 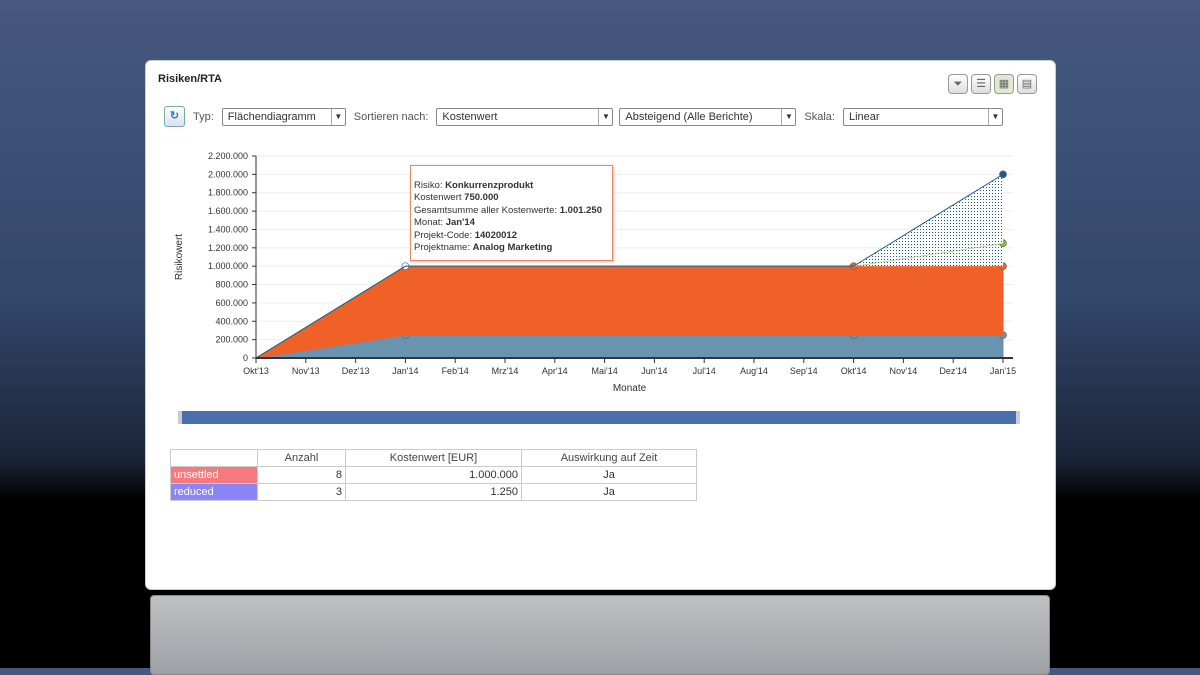 What do you see at coordinates (228, 156) in the screenshot?
I see `y-tick-label: 2.200.000` at bounding box center [228, 156].